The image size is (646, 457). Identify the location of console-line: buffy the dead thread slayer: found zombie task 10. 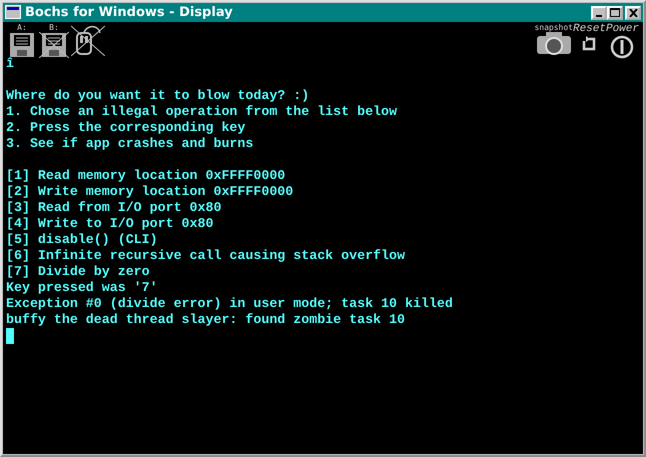
(206, 320).